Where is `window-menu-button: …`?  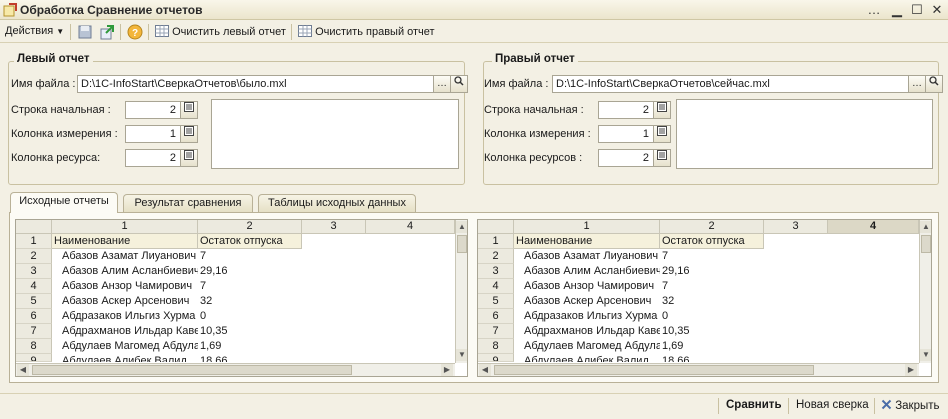 window-menu-button: … is located at coordinates (874, 10).